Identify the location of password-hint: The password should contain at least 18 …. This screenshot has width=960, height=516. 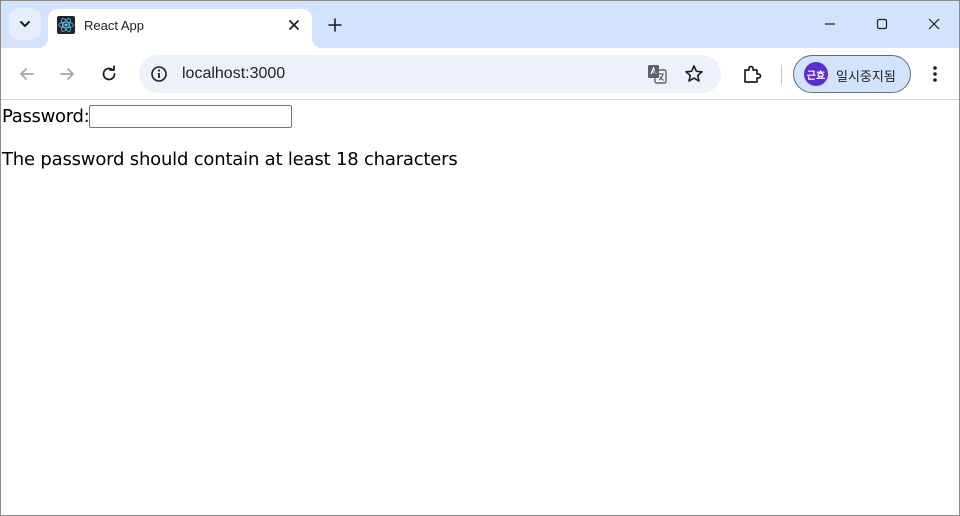
(230, 159).